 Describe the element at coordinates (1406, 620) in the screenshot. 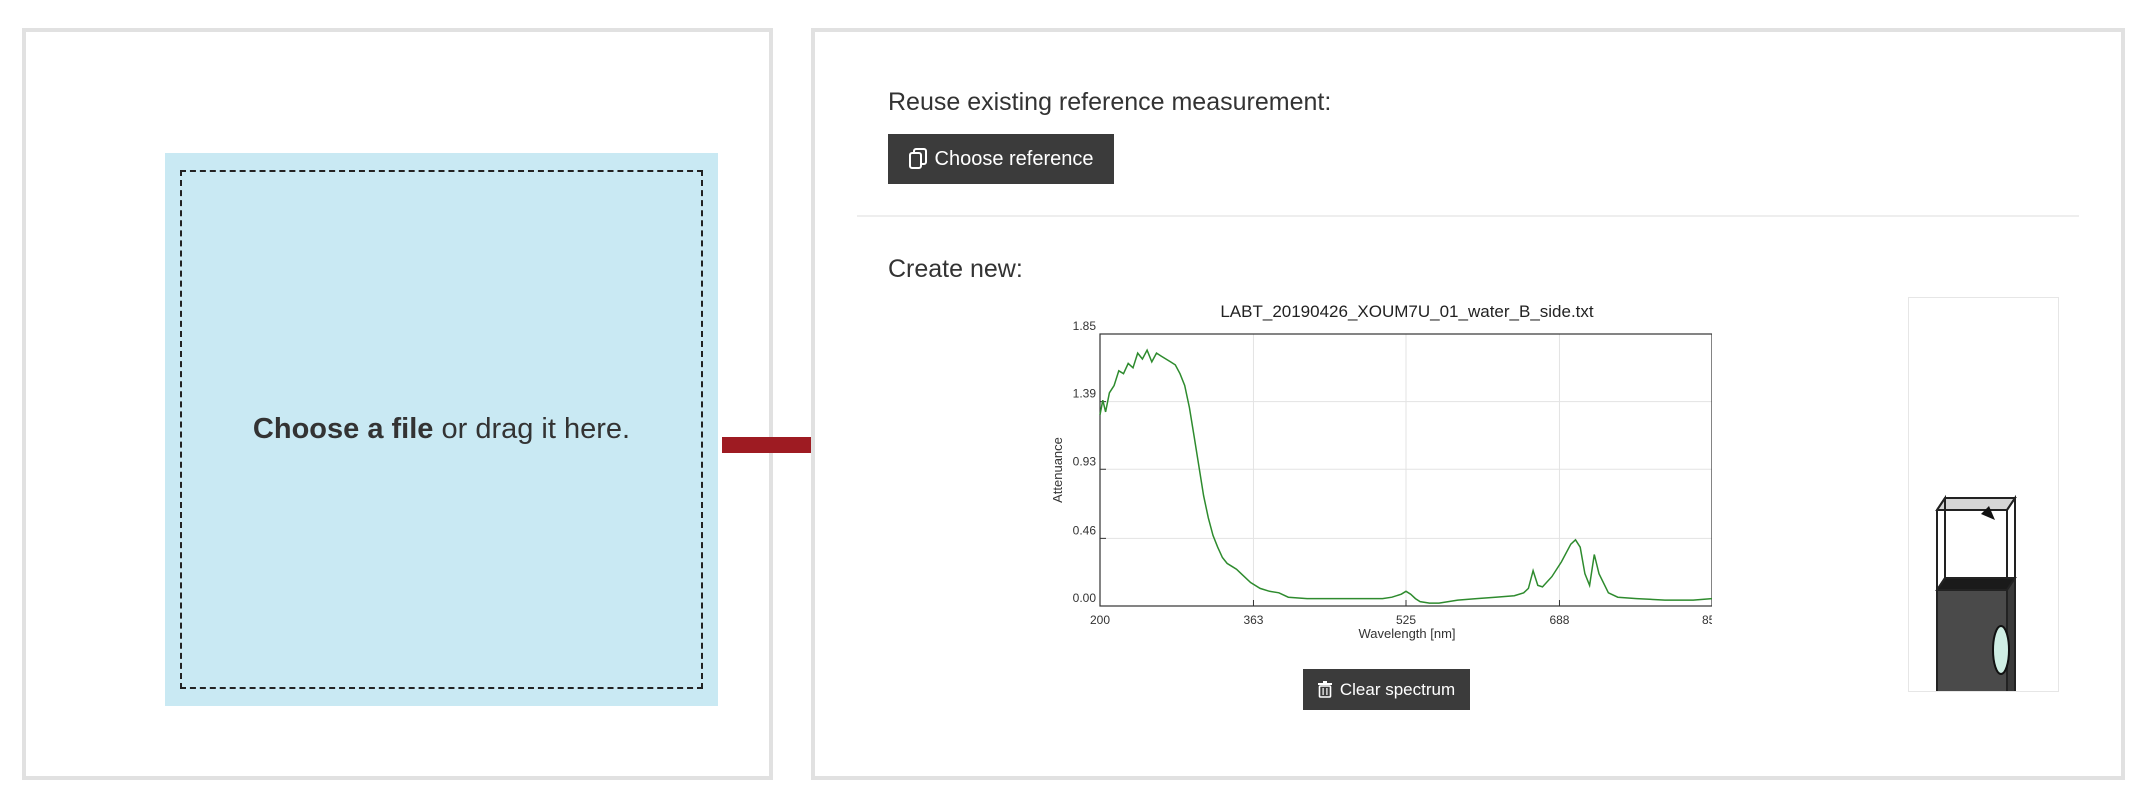

I see `x-tick-label: 525` at that location.